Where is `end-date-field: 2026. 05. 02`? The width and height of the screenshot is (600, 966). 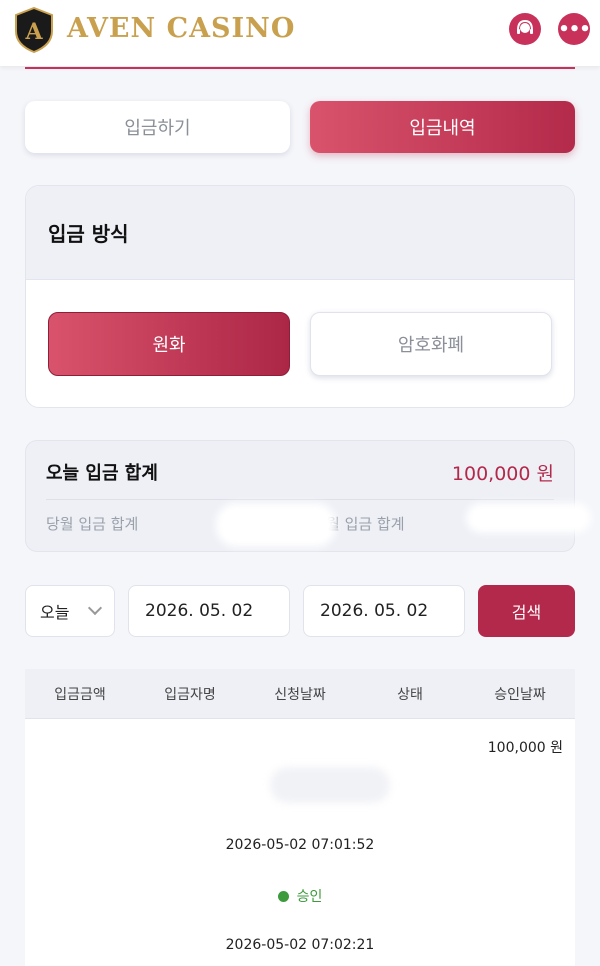
end-date-field: 2026. 05. 02 is located at coordinates (384, 611).